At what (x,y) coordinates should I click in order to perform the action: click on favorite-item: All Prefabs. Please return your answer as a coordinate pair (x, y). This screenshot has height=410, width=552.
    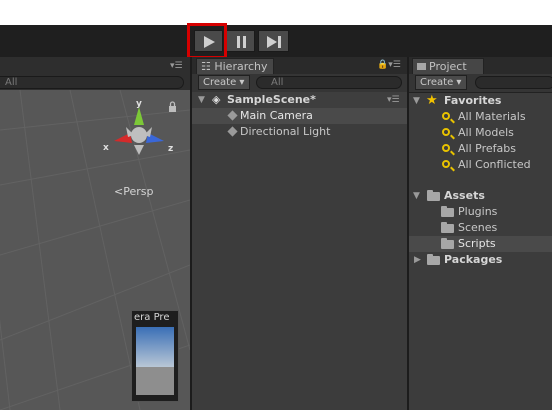
    Looking at the image, I should click on (480, 149).